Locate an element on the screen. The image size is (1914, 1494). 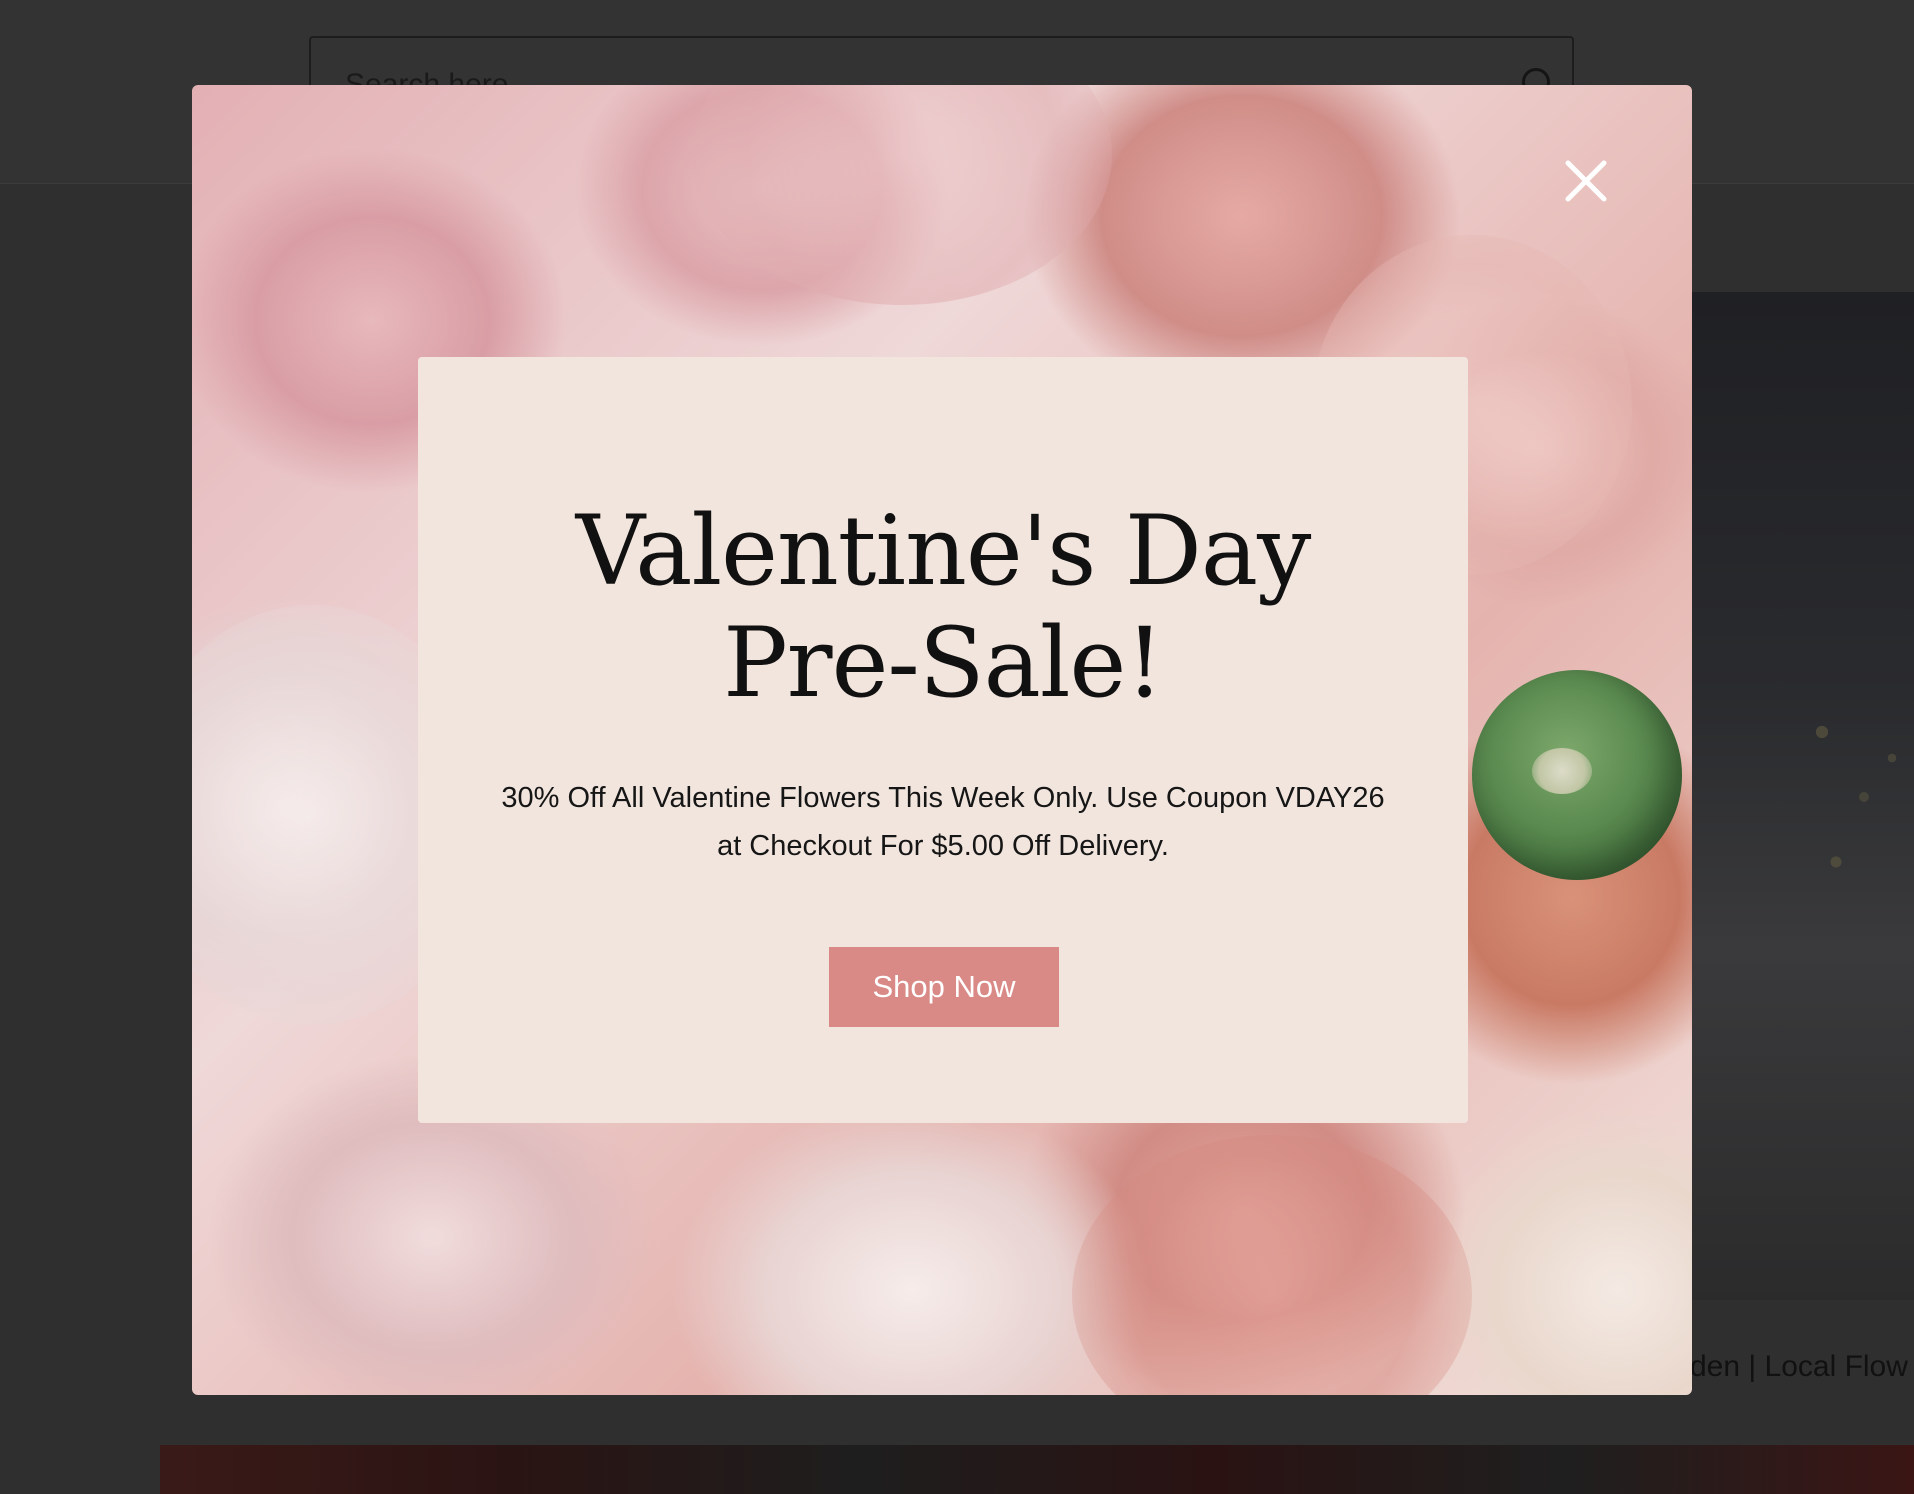
promo-title: Valentine's Day Pre-Sale! is located at coordinates (943, 607).